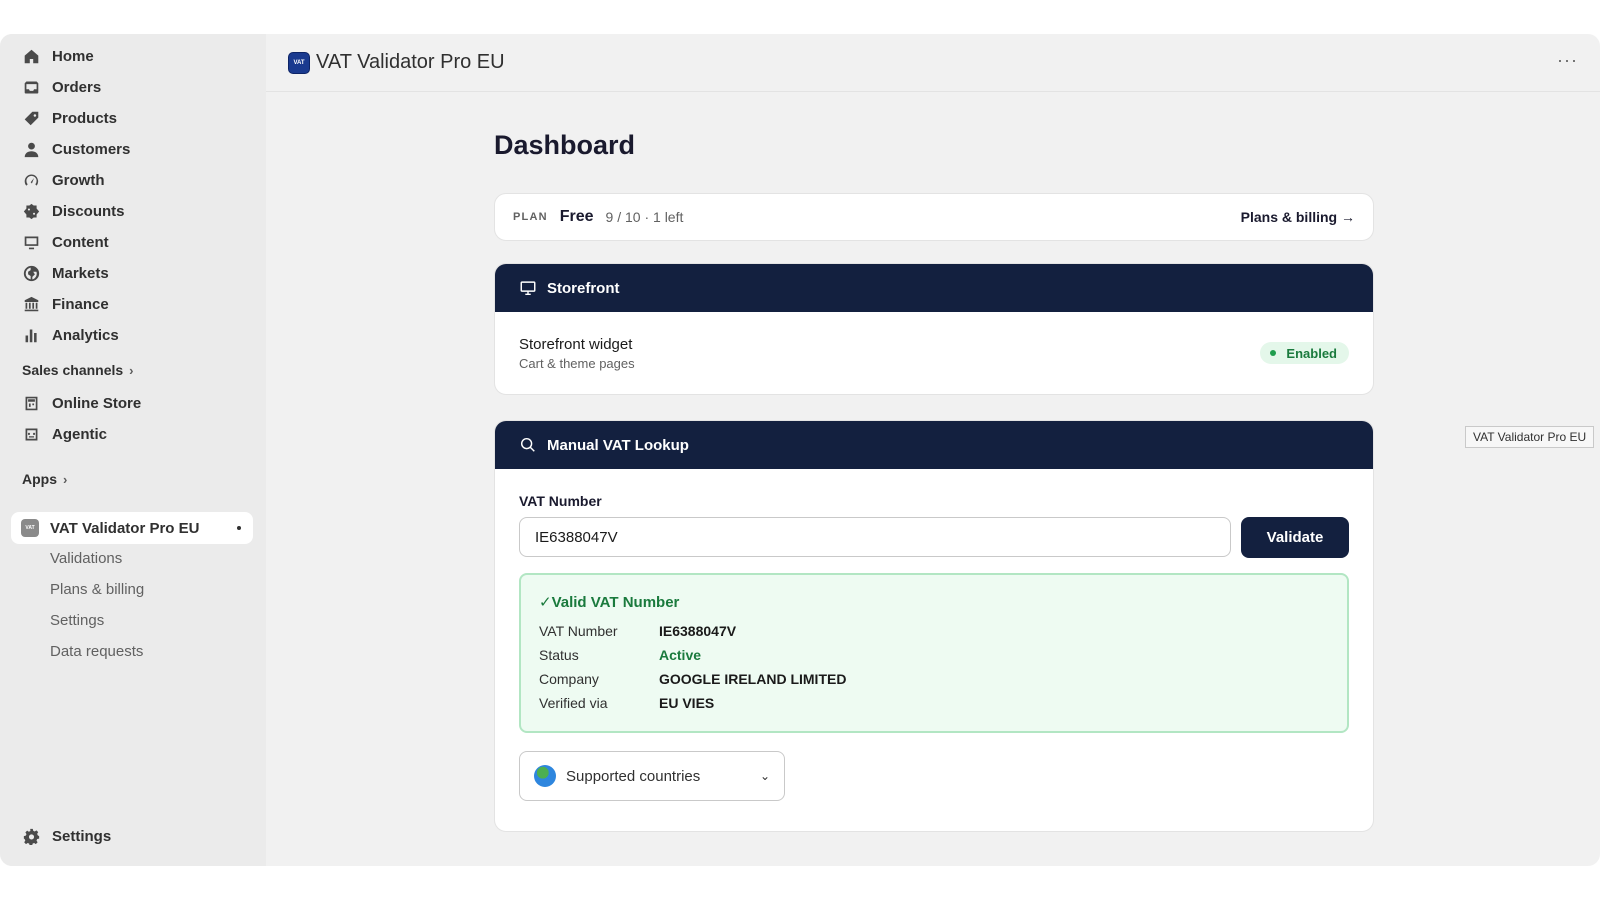 The width and height of the screenshot is (1600, 900). What do you see at coordinates (410, 62) in the screenshot?
I see `app-title: VAT Validator Pro EU` at bounding box center [410, 62].